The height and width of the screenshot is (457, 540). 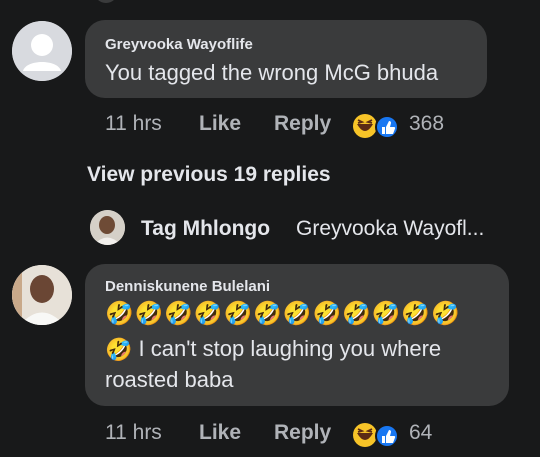 What do you see at coordinates (209, 175) in the screenshot?
I see `view-previous-replies-link: View previous 19 replies` at bounding box center [209, 175].